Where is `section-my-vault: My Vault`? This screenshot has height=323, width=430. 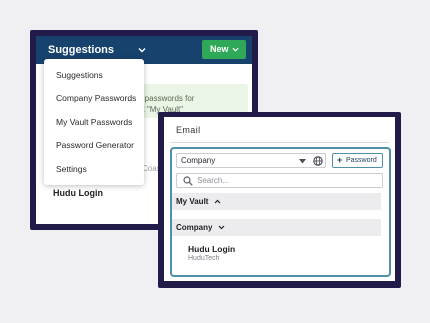 section-my-vault: My Vault is located at coordinates (276, 201).